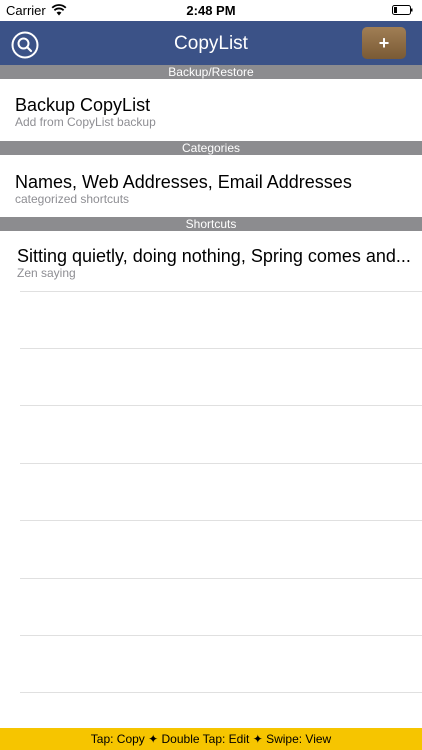 This screenshot has width=422, height=750. Describe the element at coordinates (211, 148) in the screenshot. I see `section-header-categories: Categories` at that location.